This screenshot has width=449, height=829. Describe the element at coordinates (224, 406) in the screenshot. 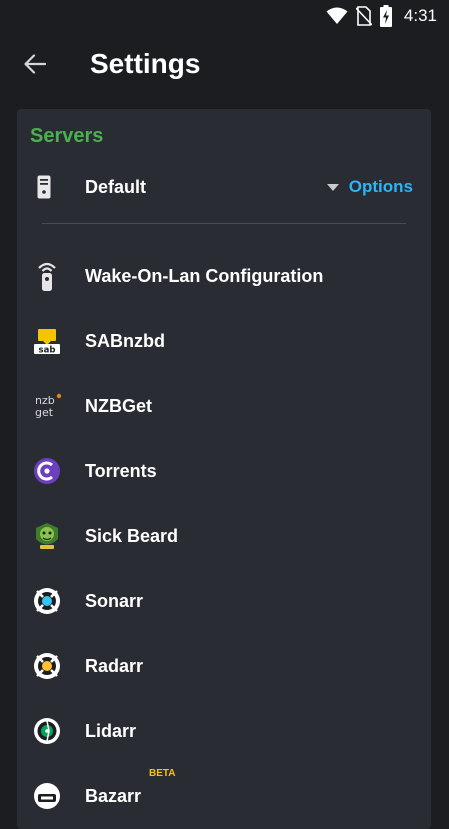

I see `menu-item-nzbget: nzb get NZBGet` at that location.